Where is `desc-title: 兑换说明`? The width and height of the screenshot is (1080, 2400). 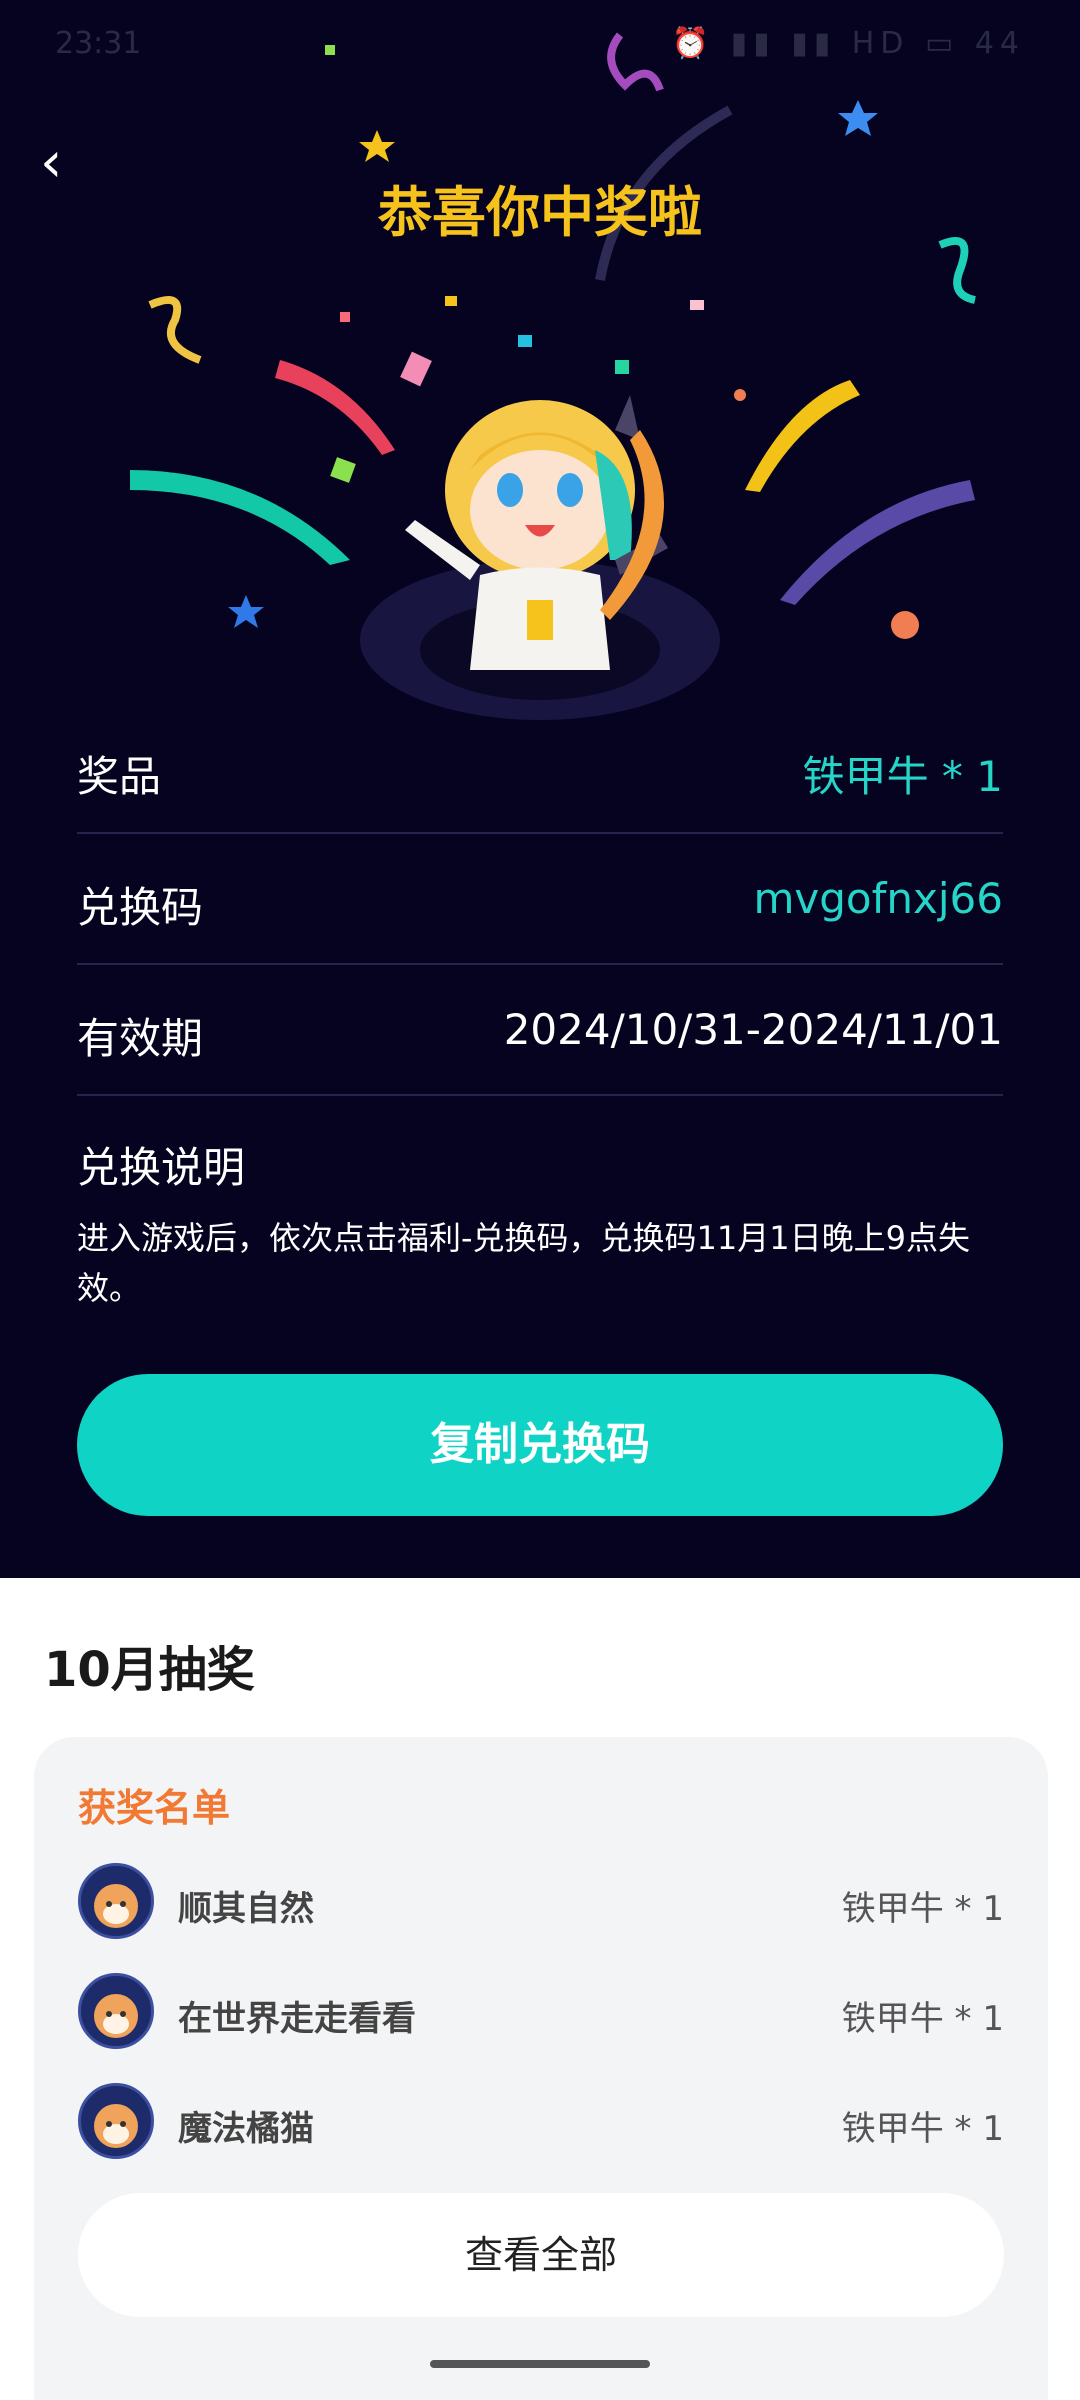 desc-title: 兑换说明 is located at coordinates (161, 1167).